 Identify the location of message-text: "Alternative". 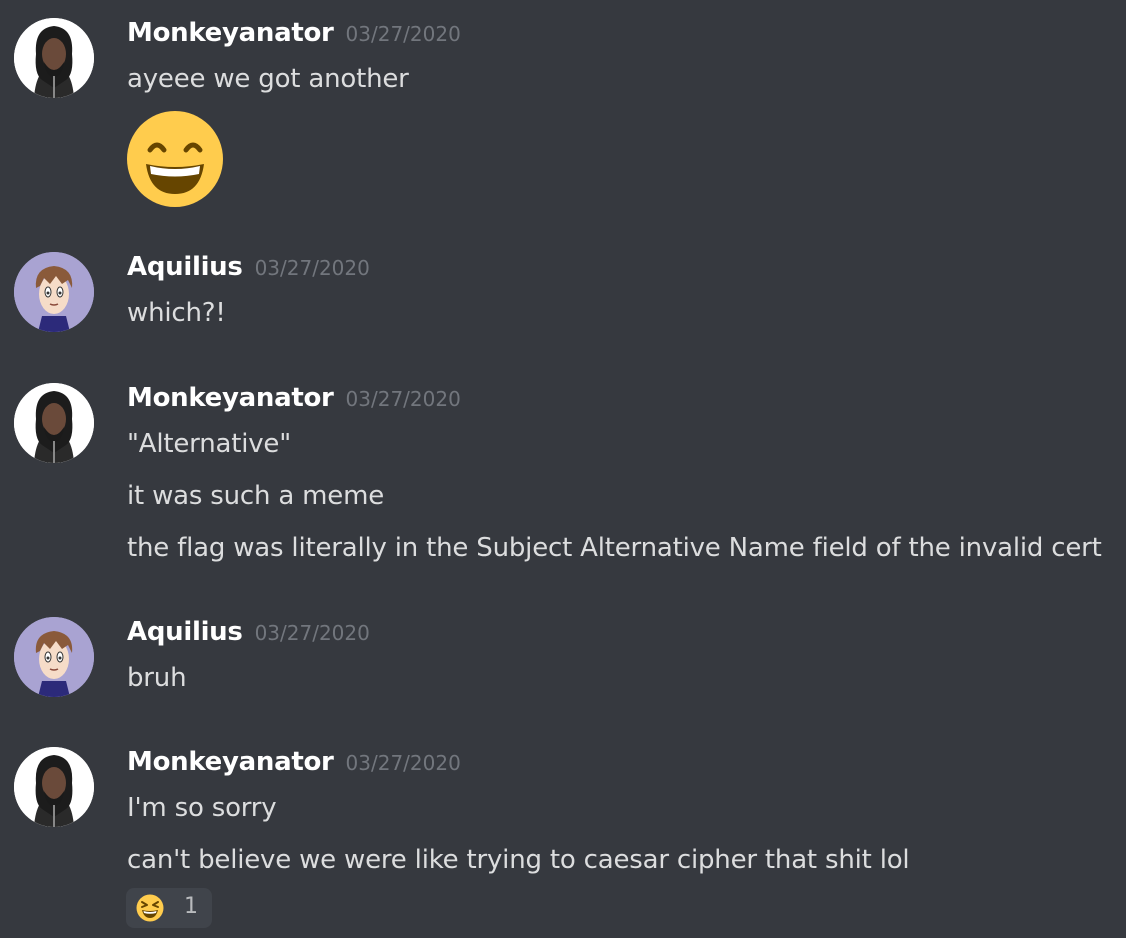
(209, 444).